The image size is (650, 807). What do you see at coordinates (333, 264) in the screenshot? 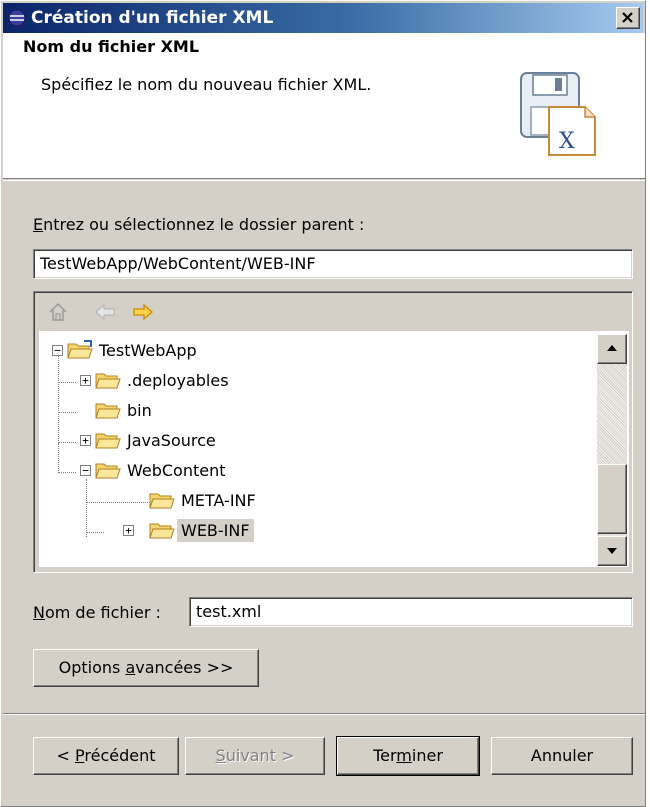
I see `parent-folder-input: TestWebApp/WebContent/WEB-INF` at bounding box center [333, 264].